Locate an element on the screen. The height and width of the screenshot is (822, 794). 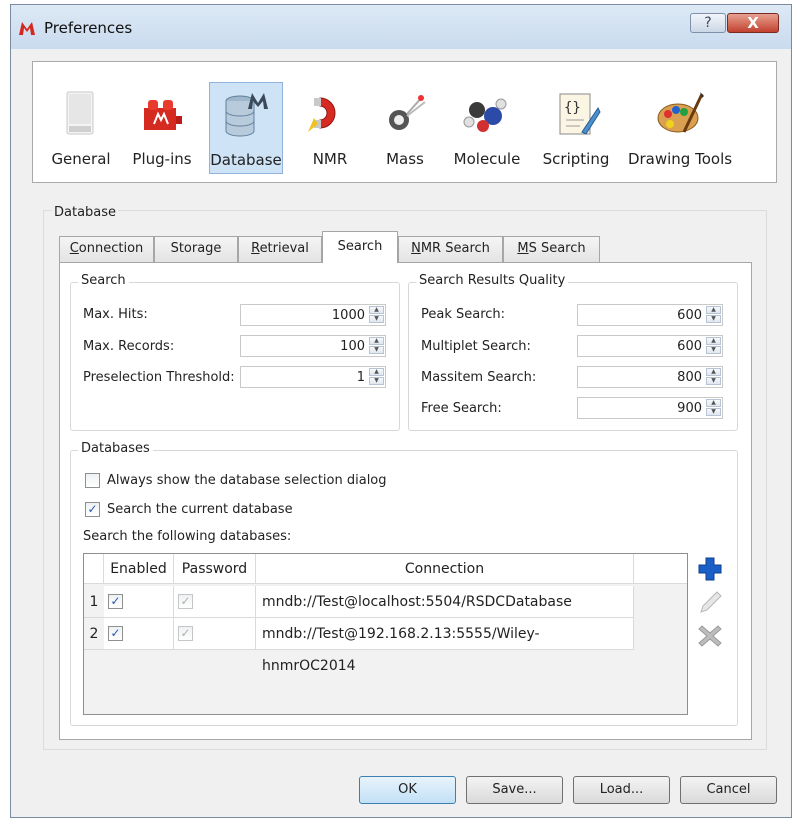
database-group-label: Database is located at coordinates (85, 212).